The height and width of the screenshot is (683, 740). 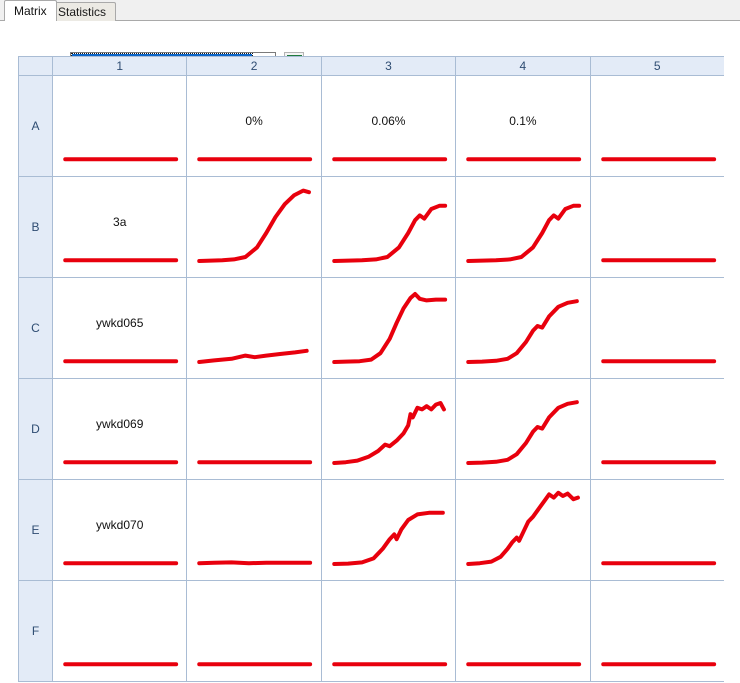 I want to click on matrix-row: B 3a, so click(x=371, y=227).